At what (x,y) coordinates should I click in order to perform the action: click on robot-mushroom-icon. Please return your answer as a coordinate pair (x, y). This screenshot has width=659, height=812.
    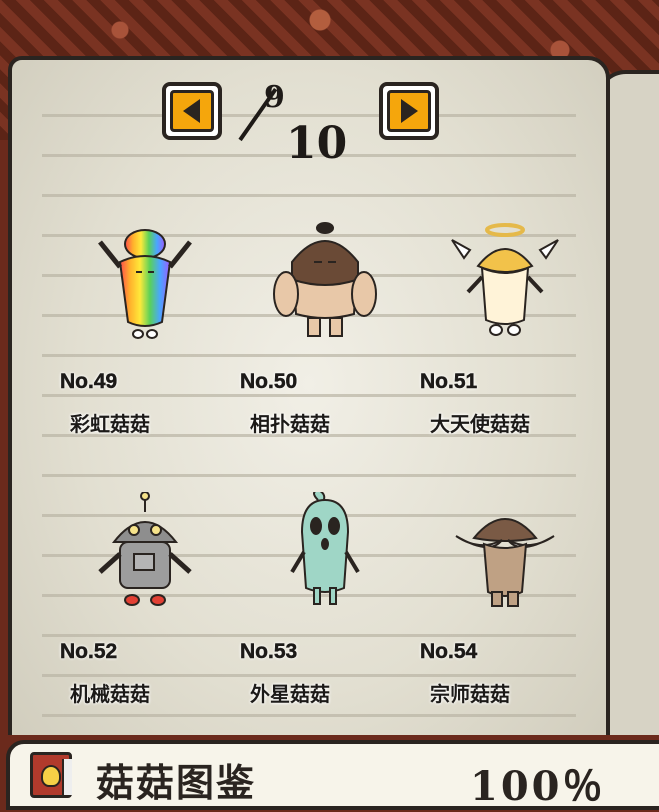
    Looking at the image, I should click on (145, 549).